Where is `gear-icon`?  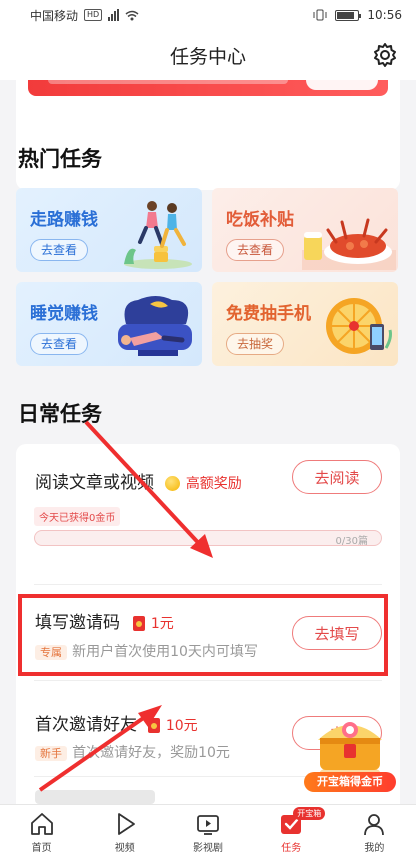
gear-icon is located at coordinates (385, 55).